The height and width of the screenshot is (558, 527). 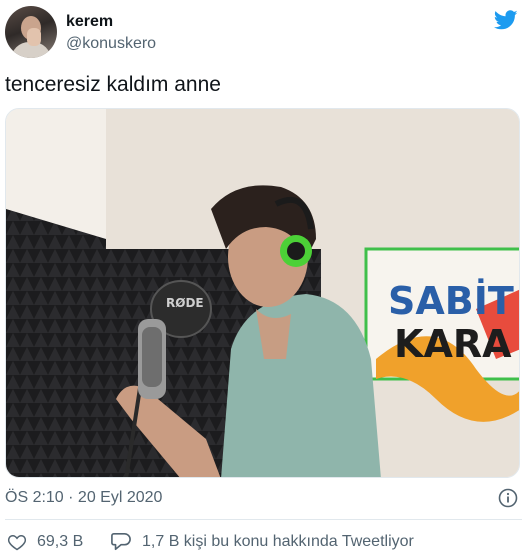 What do you see at coordinates (121, 542) in the screenshot?
I see `speech-bubble-icon` at bounding box center [121, 542].